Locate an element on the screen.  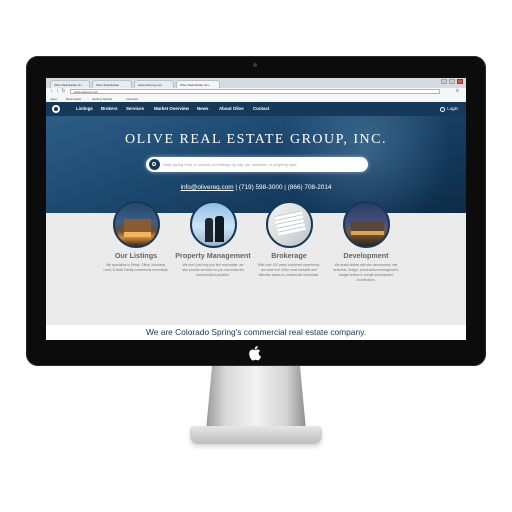
window-controls is located at coordinates (452, 81).